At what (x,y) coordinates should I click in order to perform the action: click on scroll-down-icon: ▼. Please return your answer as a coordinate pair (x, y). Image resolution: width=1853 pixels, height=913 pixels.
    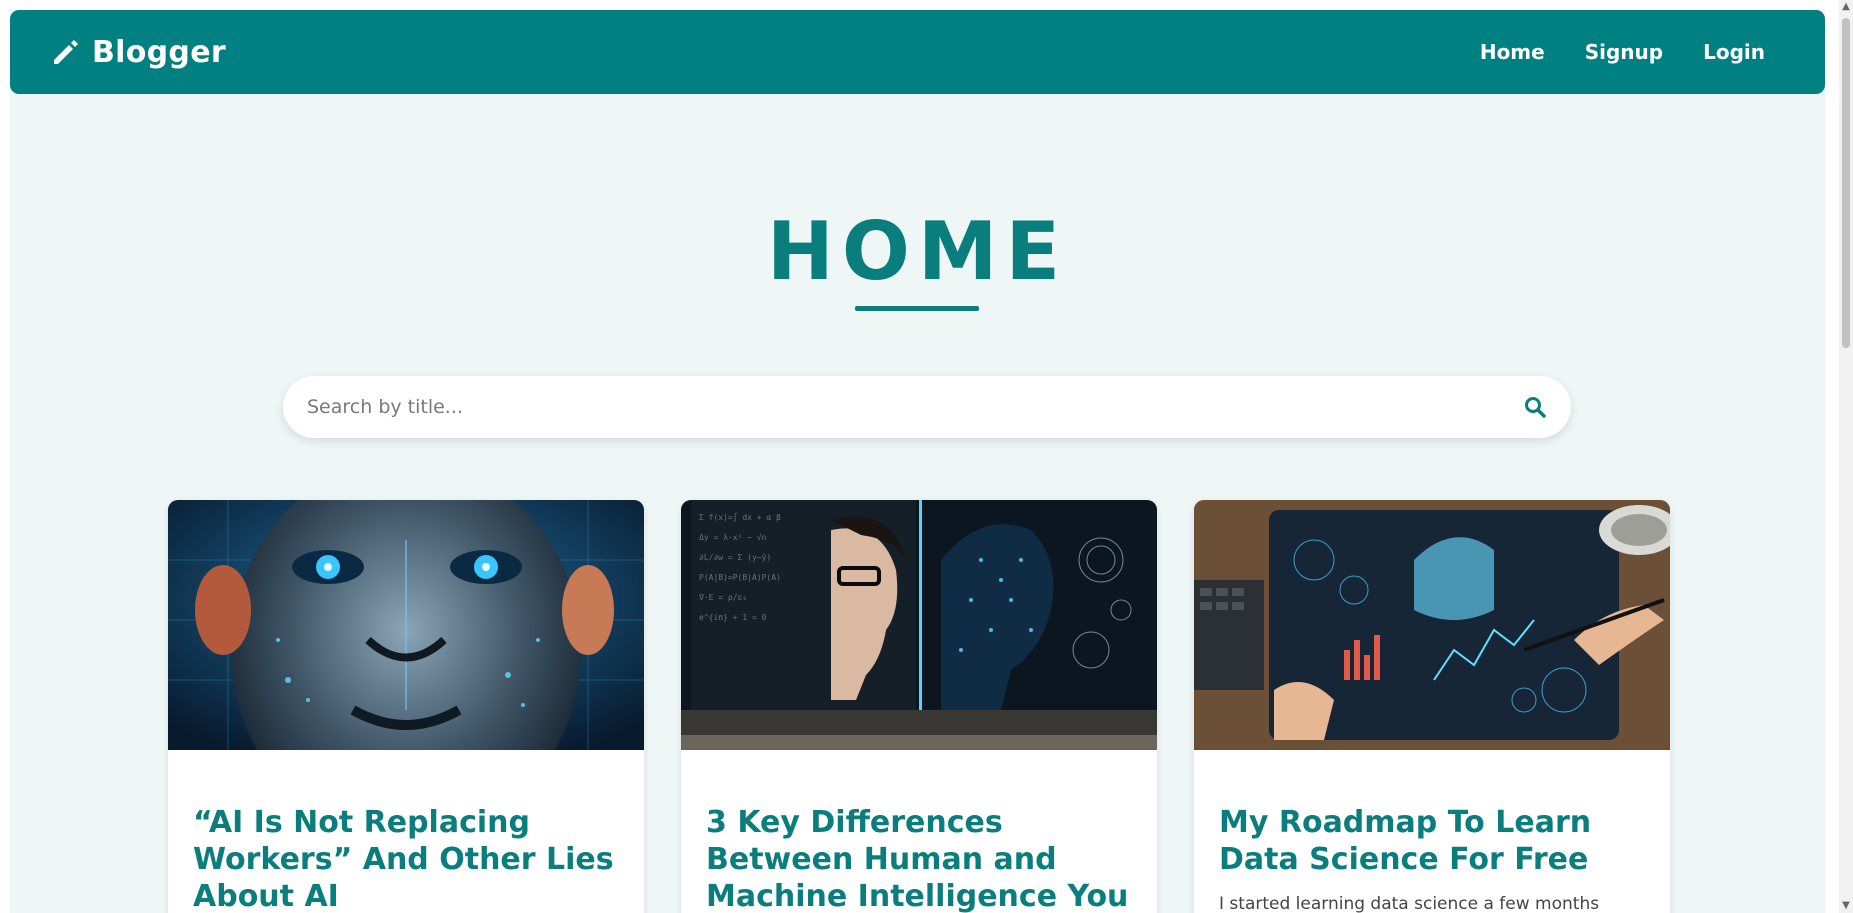
    Looking at the image, I should click on (1846, 906).